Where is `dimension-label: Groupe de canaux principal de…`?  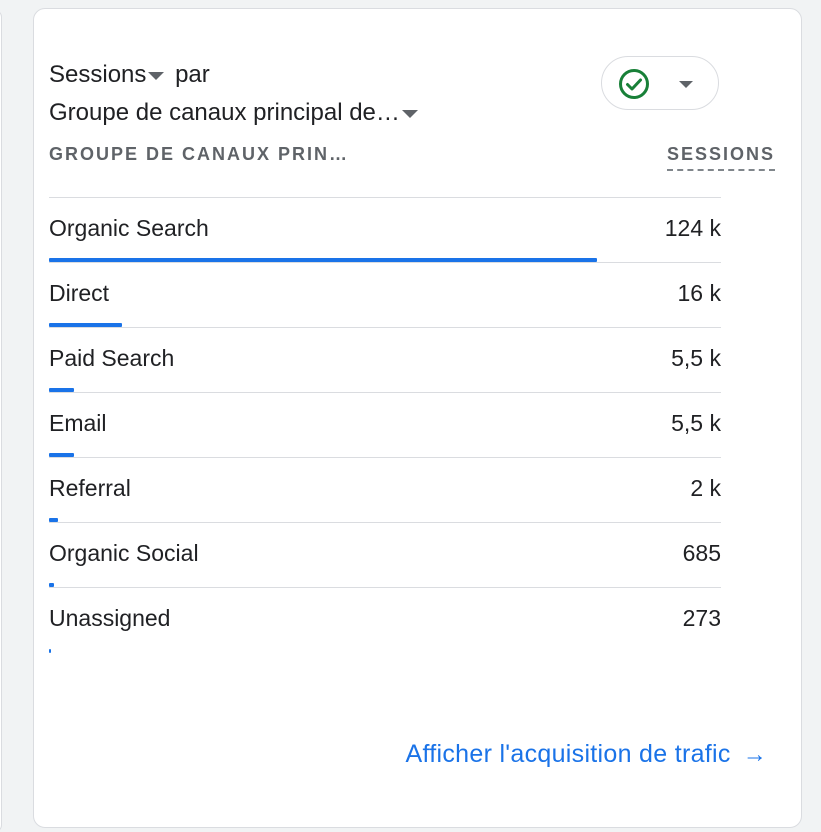 dimension-label: Groupe de canaux principal de… is located at coordinates (224, 112).